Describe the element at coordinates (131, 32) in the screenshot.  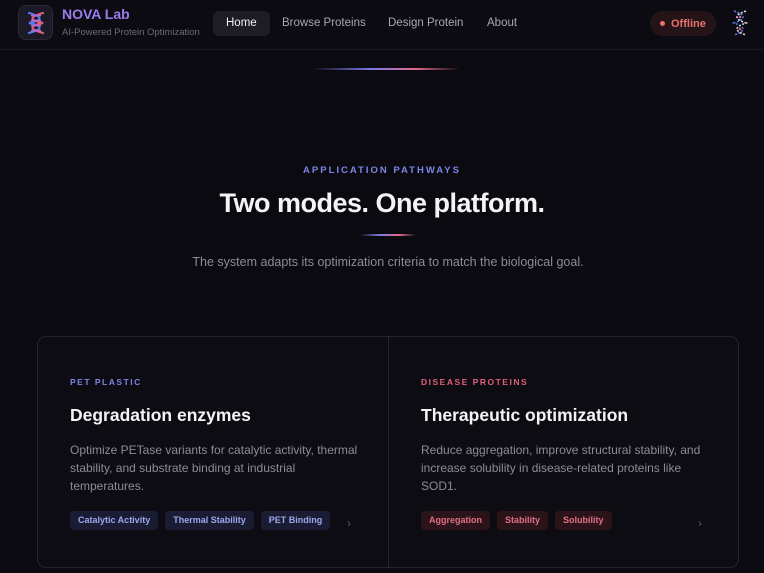
I see `brand-subtitle: AI-Powered Protein Optimization` at that location.